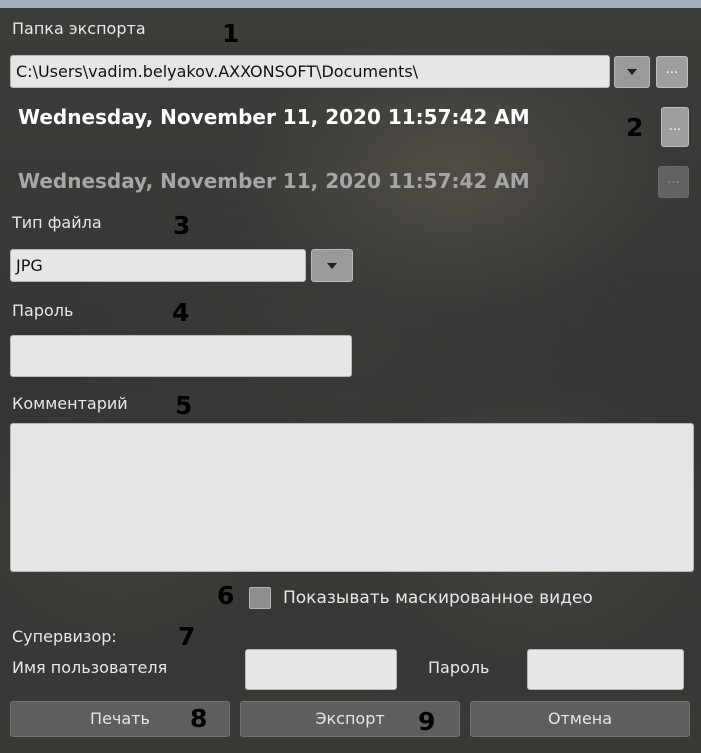 Image resolution: width=701 pixels, height=753 pixels. What do you see at coordinates (605, 669) in the screenshot?
I see `supervisor-password-input` at bounding box center [605, 669].